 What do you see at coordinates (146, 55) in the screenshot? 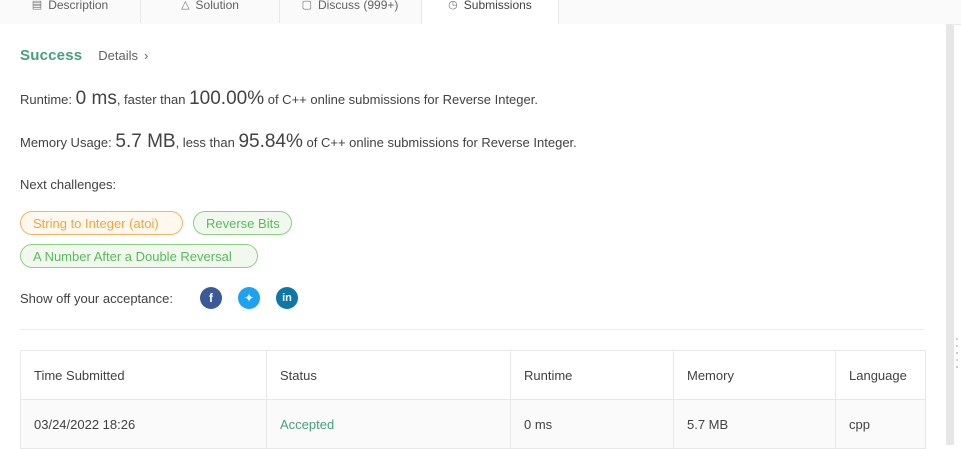
I see `chevron-right-icon: ›` at bounding box center [146, 55].